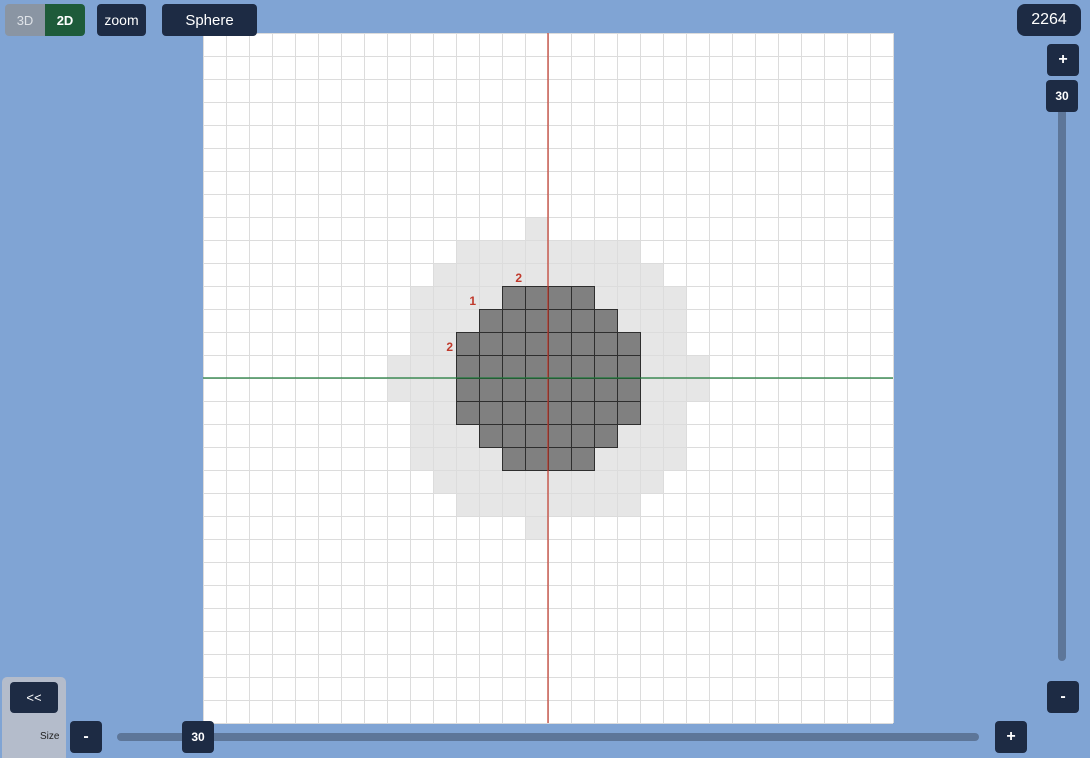 The width and height of the screenshot is (1090, 758). Describe the element at coordinates (1062, 378) in the screenshot. I see `vertical-slider-track` at that location.